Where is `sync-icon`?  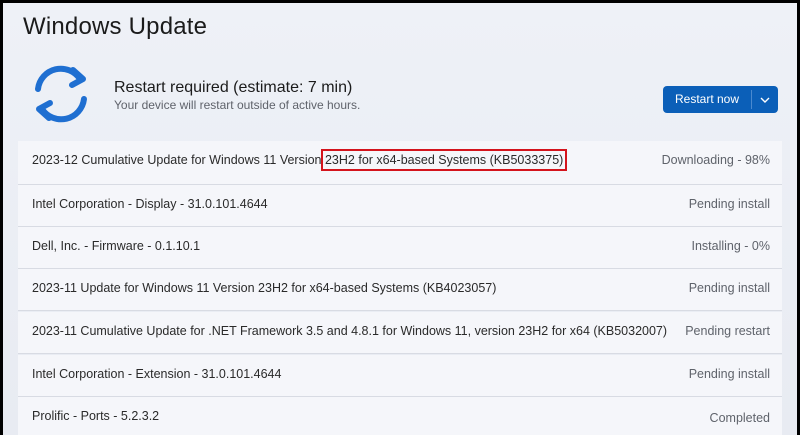
sync-icon is located at coordinates (61, 94).